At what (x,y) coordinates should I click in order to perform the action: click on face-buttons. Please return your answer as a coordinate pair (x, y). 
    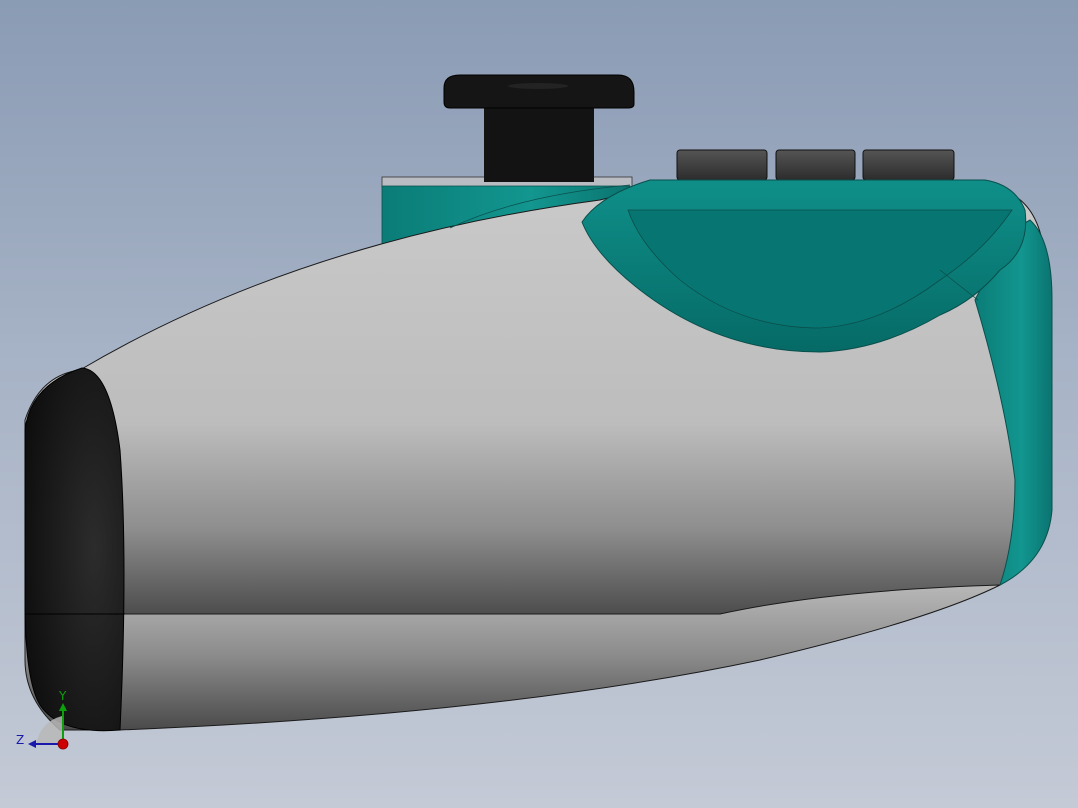
    Looking at the image, I should click on (815, 165).